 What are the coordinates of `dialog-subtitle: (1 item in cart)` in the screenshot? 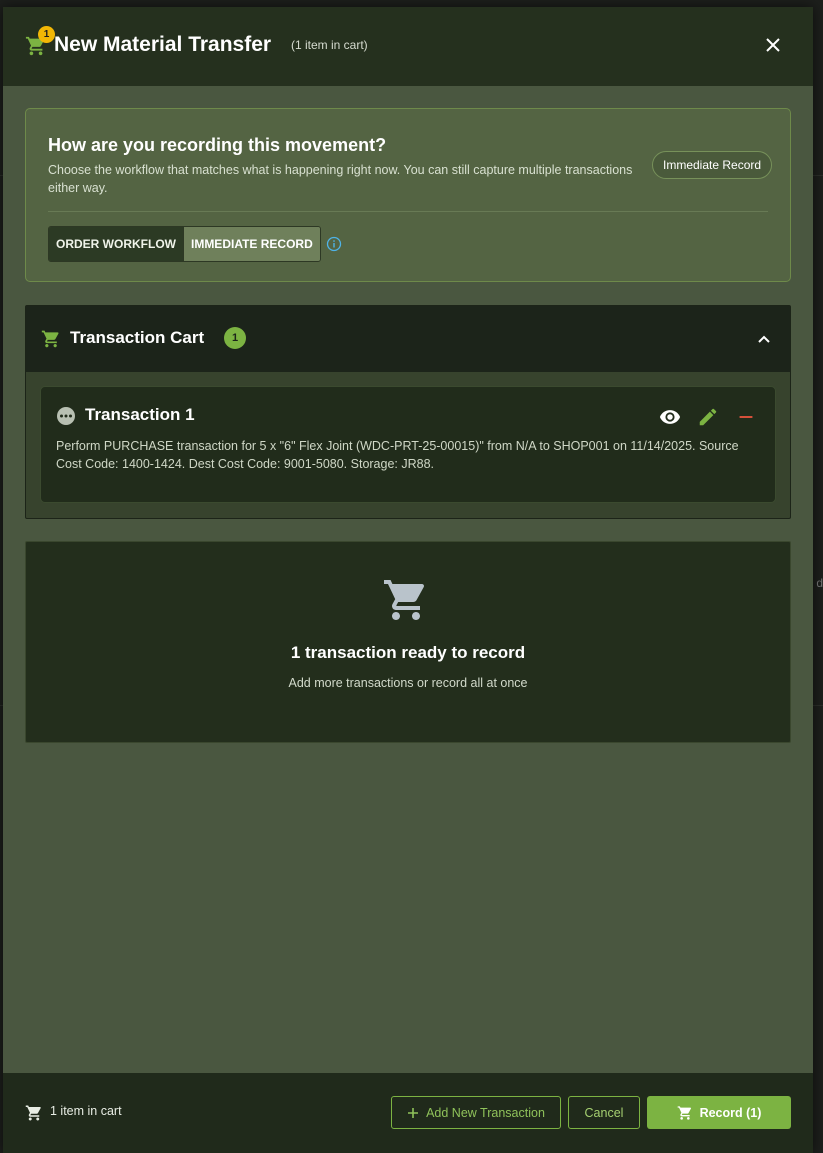 It's located at (329, 45).